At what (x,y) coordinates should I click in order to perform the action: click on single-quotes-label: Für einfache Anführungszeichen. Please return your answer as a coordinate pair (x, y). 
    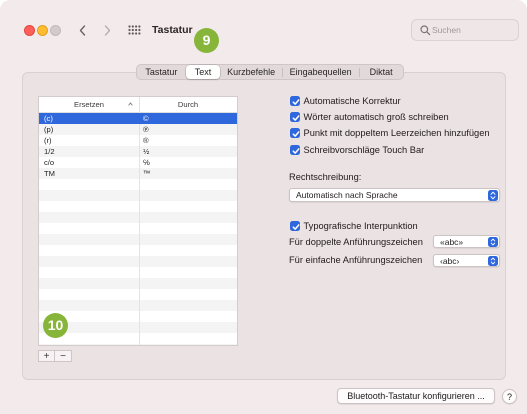
    Looking at the image, I should click on (356, 260).